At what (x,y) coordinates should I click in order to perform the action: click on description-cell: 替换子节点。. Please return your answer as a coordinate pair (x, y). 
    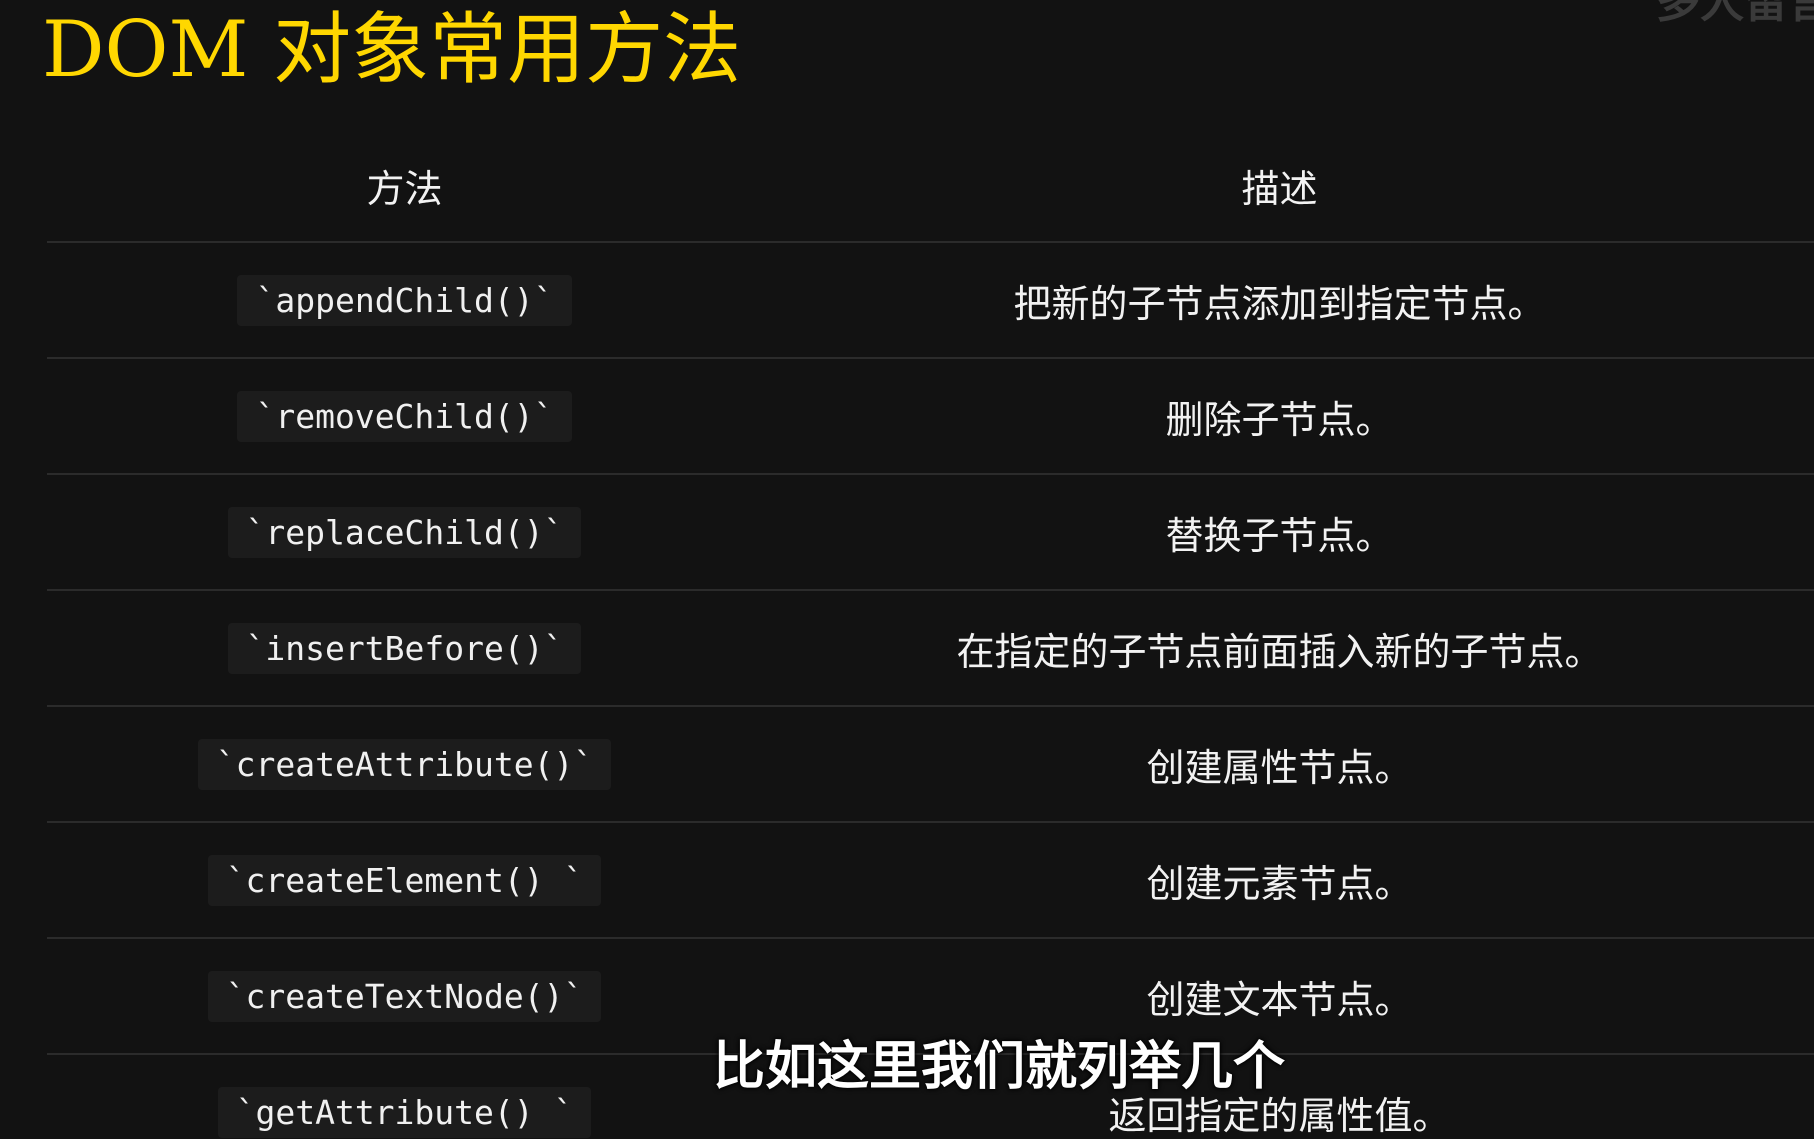
    Looking at the image, I should click on (1279, 532).